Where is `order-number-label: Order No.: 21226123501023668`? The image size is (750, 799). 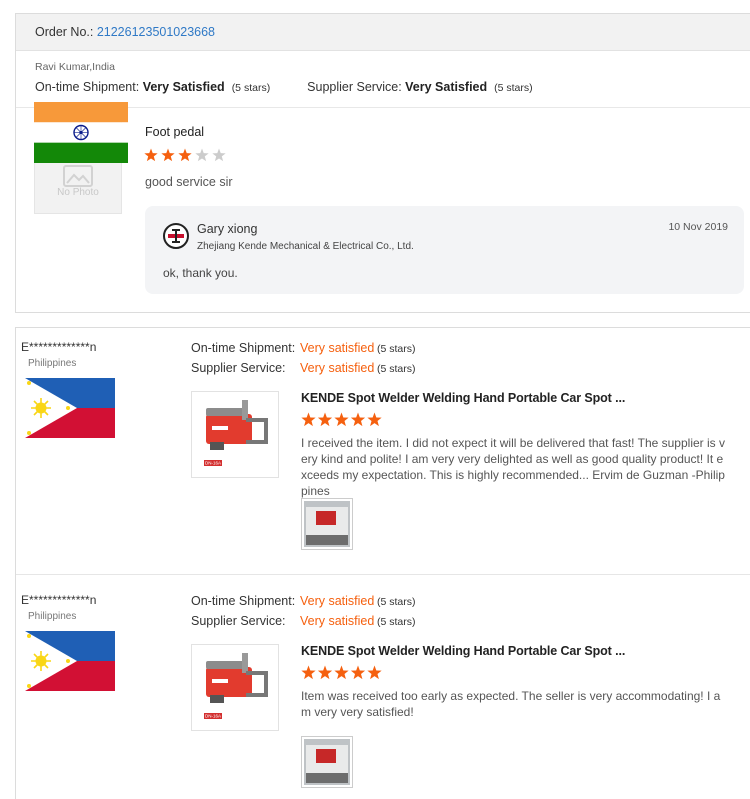
order-number-label: Order No.: 21226123501023668 is located at coordinates (125, 32).